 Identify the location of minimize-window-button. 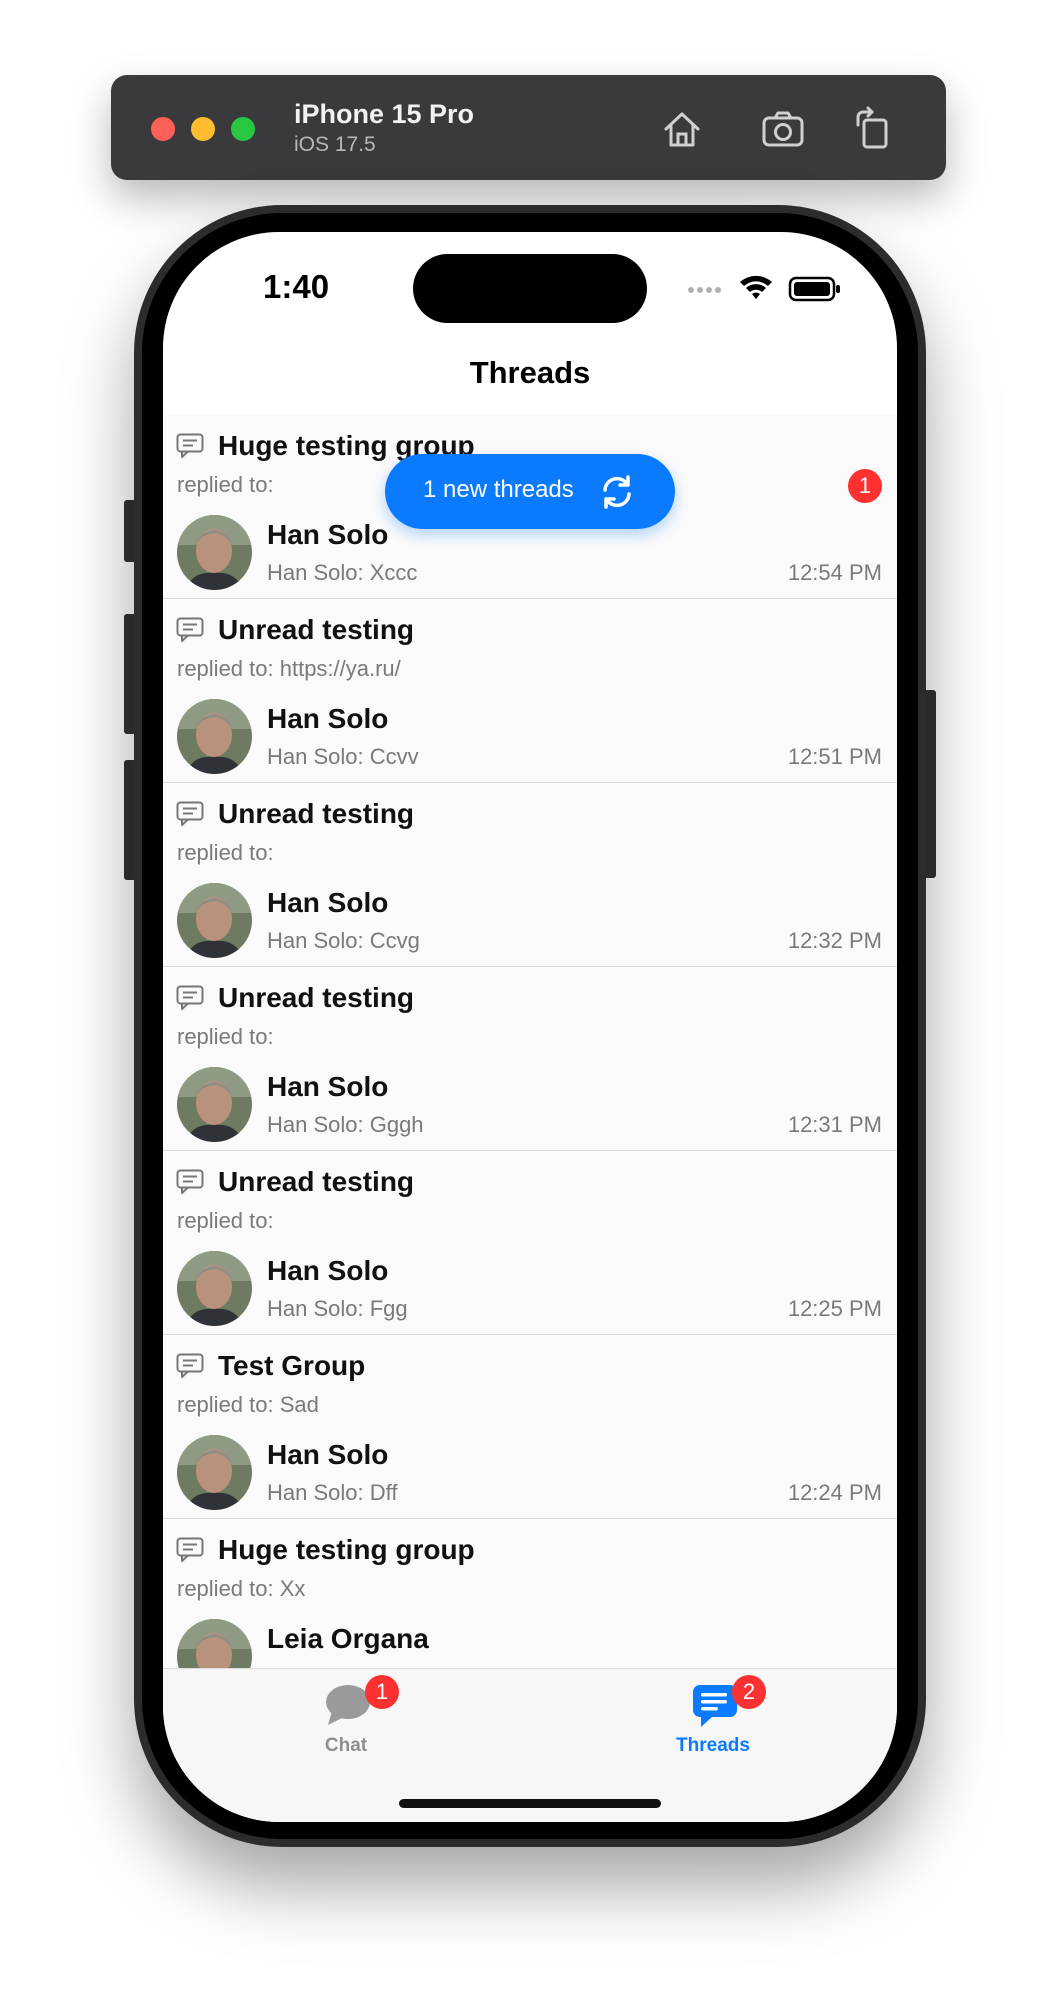
(203, 129).